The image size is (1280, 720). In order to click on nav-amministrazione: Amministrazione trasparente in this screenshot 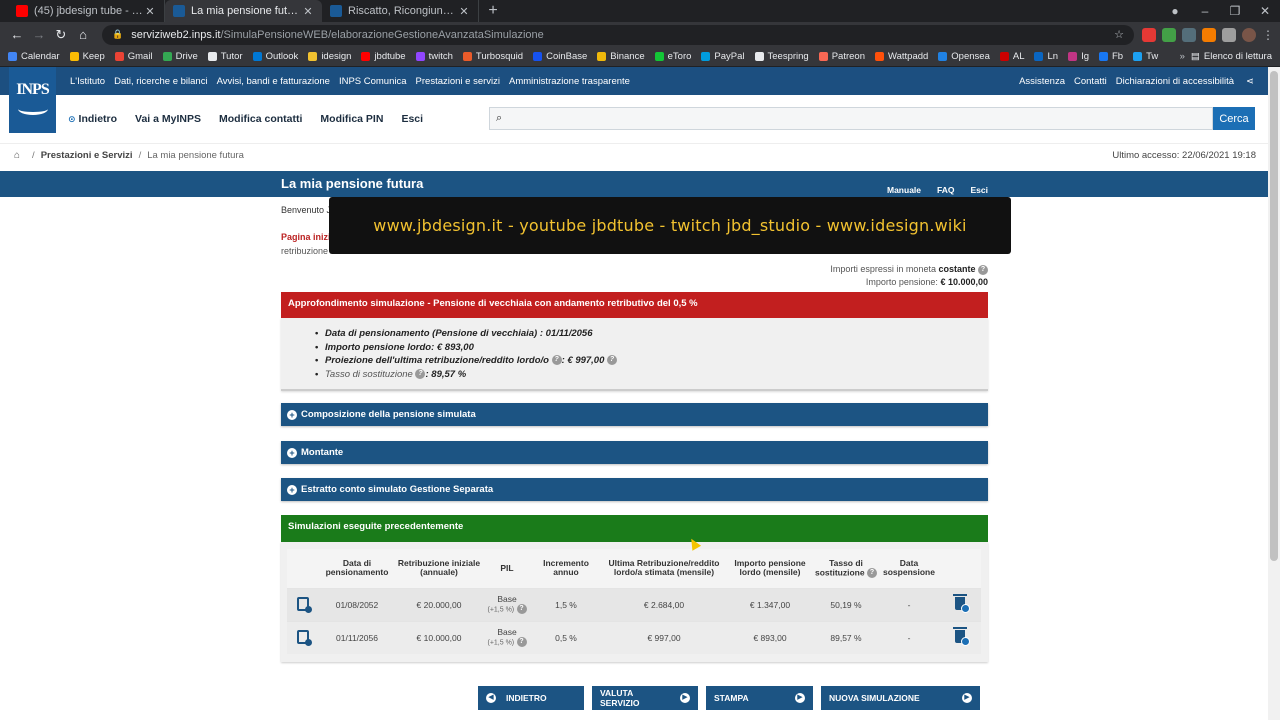, I will do `click(569, 81)`.